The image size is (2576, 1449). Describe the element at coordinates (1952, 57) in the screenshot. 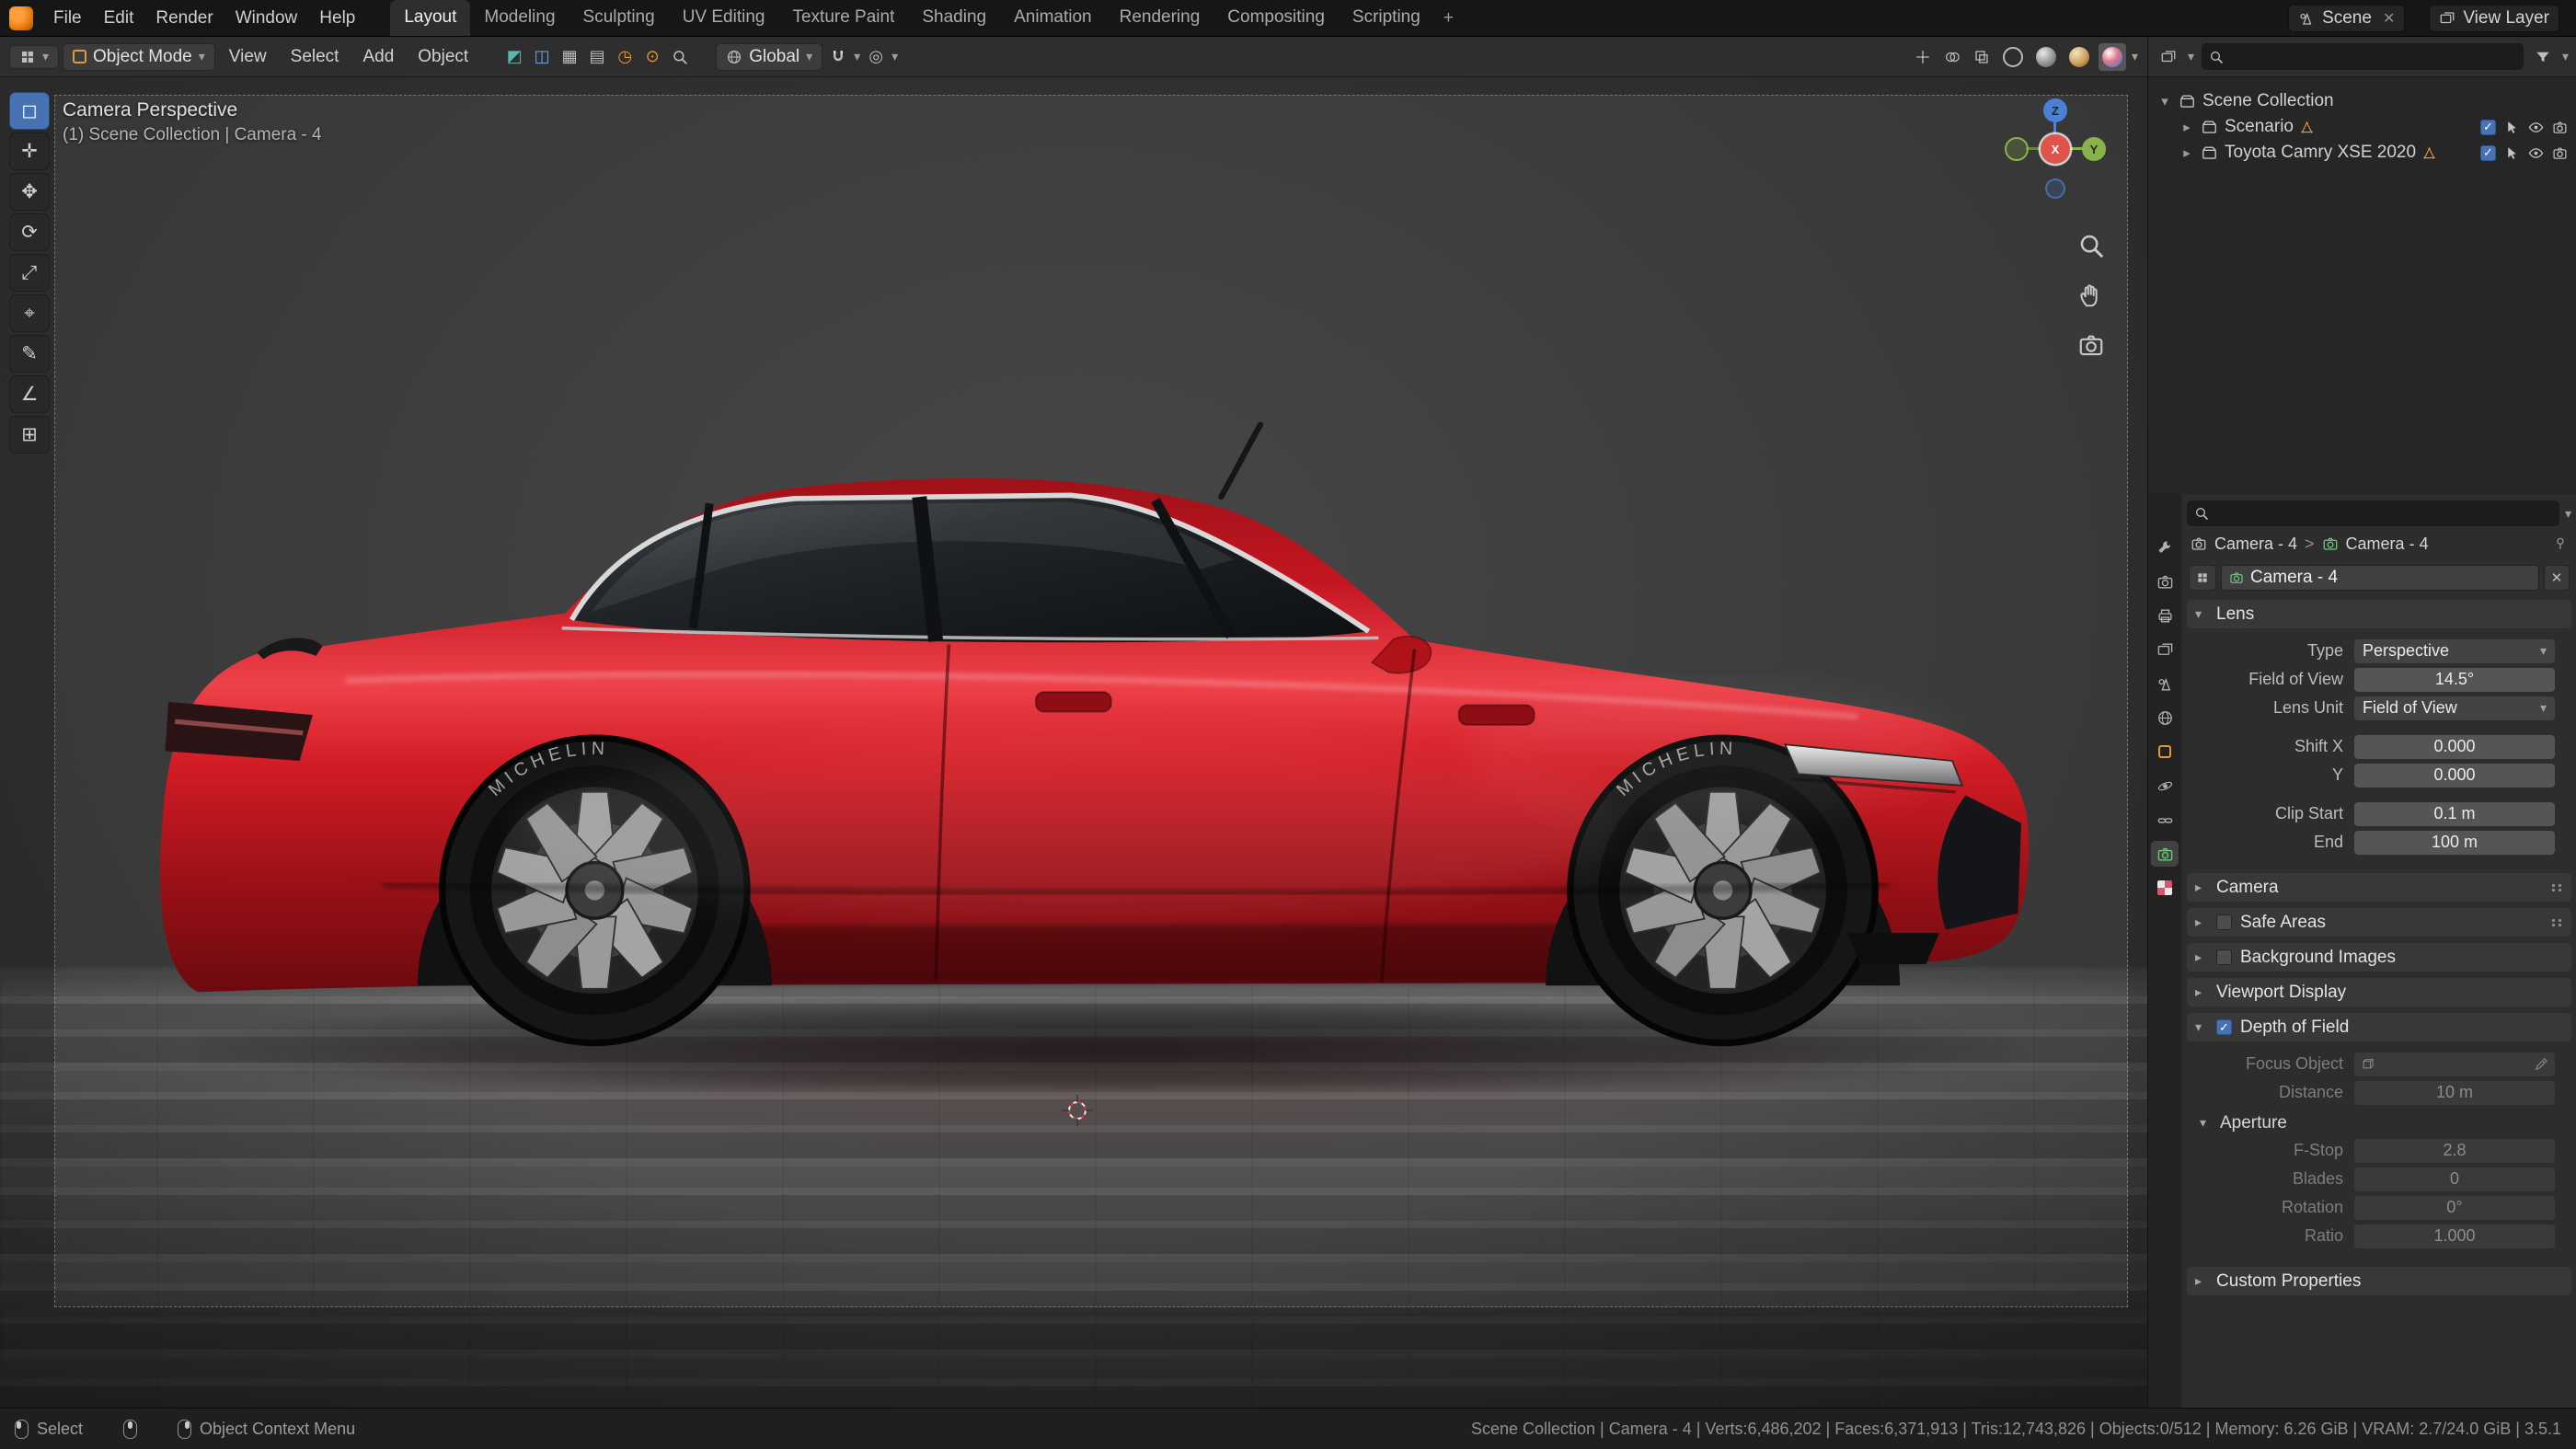

I see `show-overlays-icon` at that location.